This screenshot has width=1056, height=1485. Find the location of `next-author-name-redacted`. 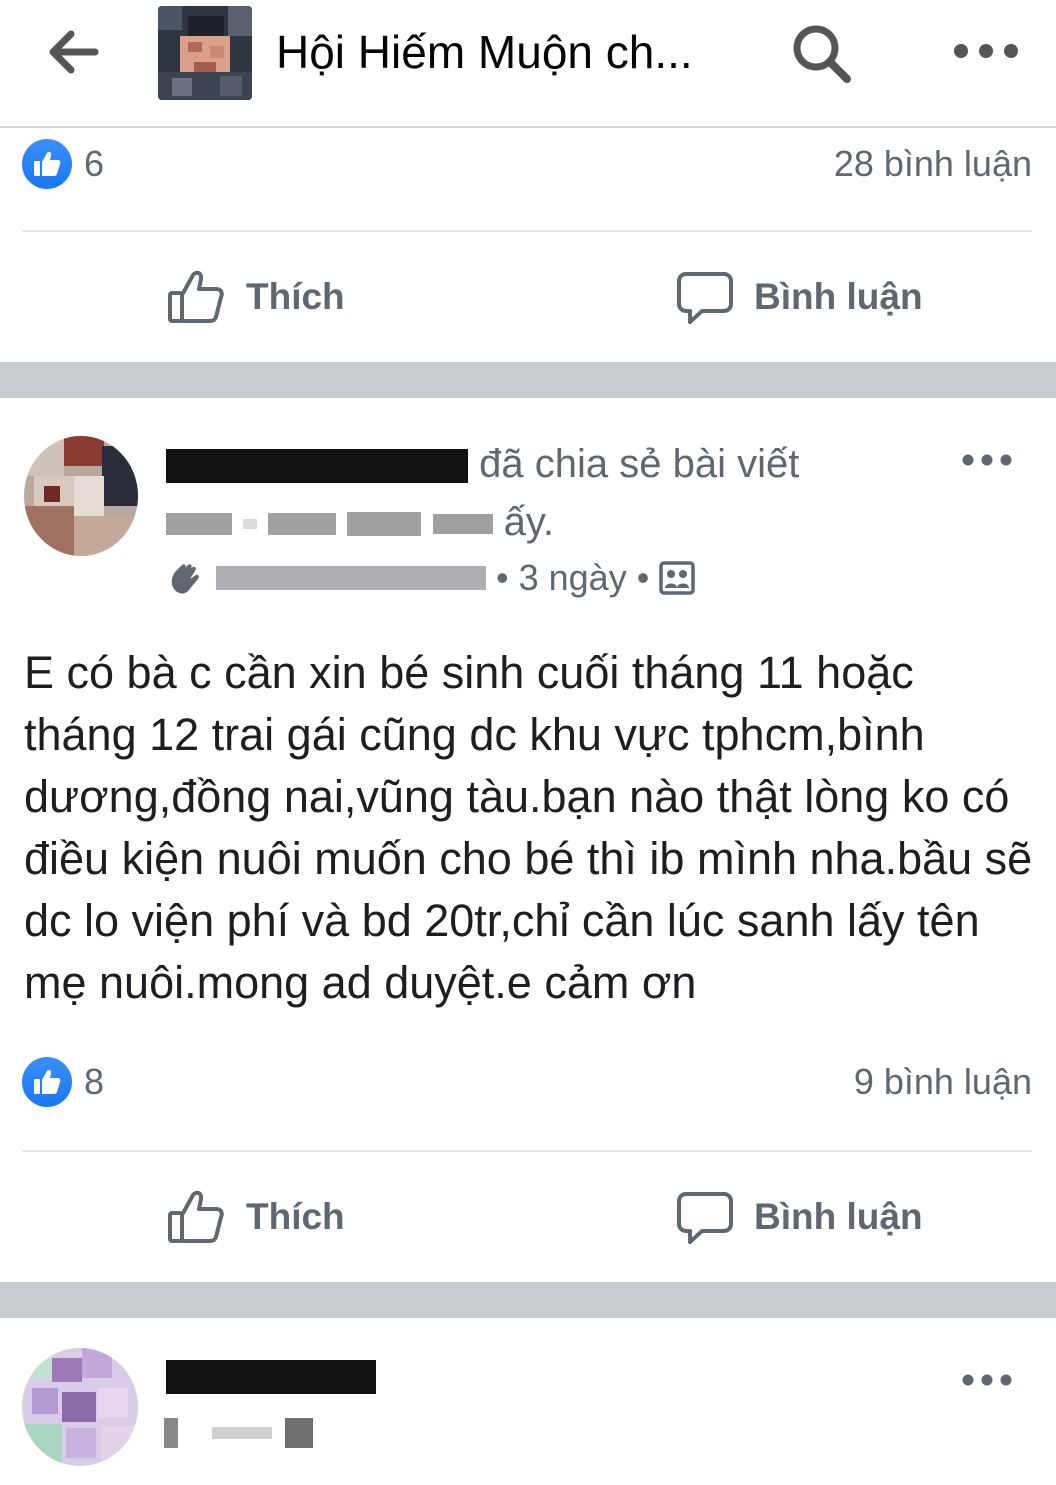

next-author-name-redacted is located at coordinates (271, 1378).